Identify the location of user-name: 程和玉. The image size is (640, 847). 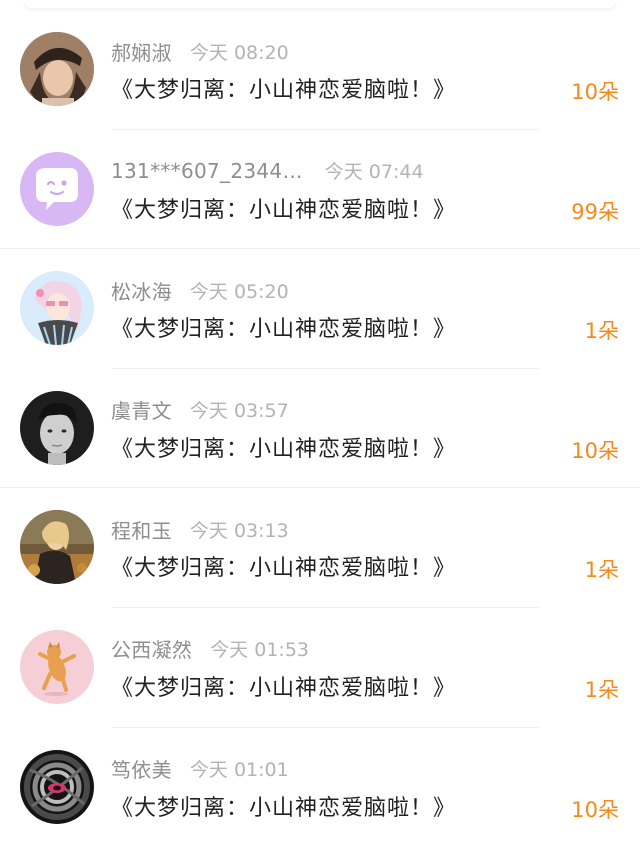
(141, 529).